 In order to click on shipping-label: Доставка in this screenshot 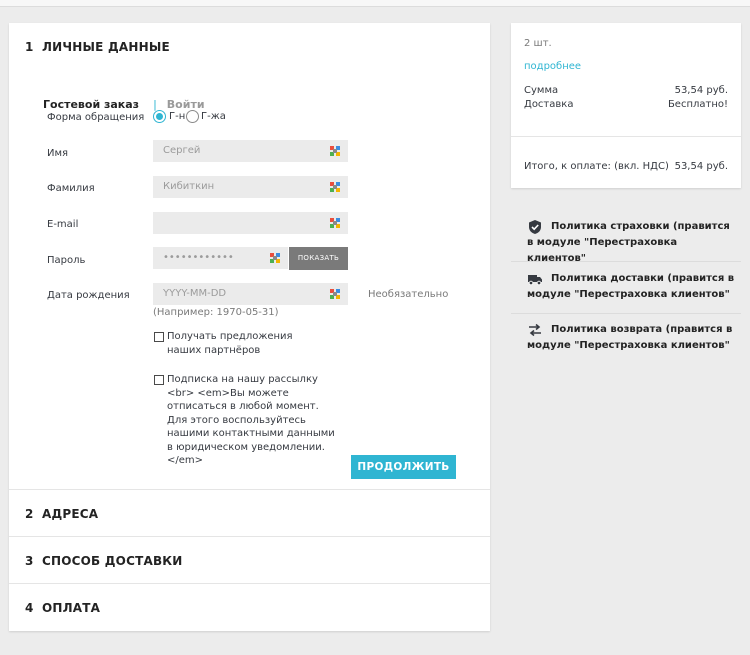, I will do `click(549, 104)`.